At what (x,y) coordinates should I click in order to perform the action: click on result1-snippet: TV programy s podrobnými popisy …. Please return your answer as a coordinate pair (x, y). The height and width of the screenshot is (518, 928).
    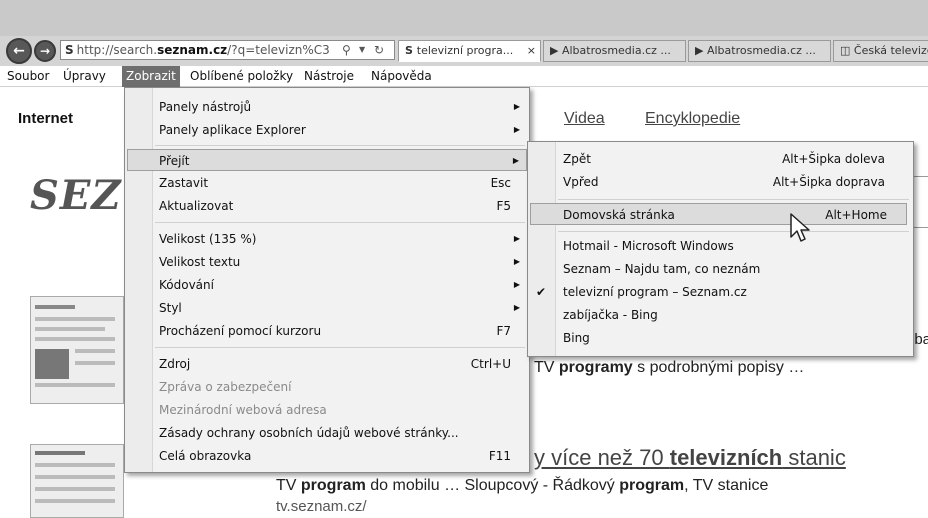
    Looking at the image, I should click on (669, 367).